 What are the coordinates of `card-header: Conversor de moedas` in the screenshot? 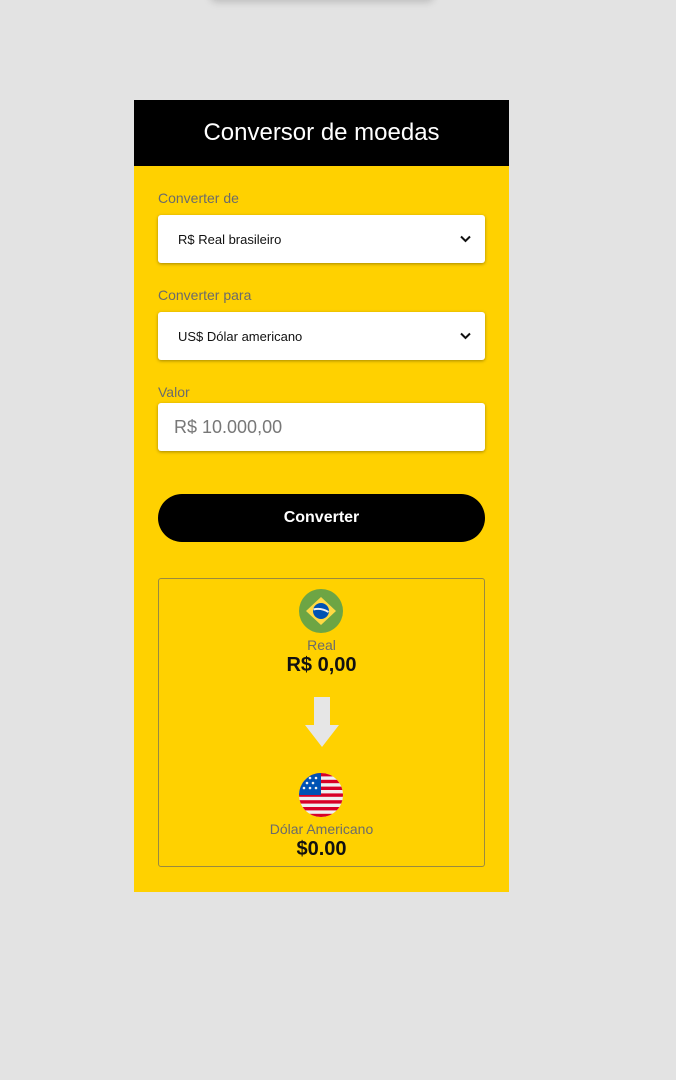 It's located at (321, 133).